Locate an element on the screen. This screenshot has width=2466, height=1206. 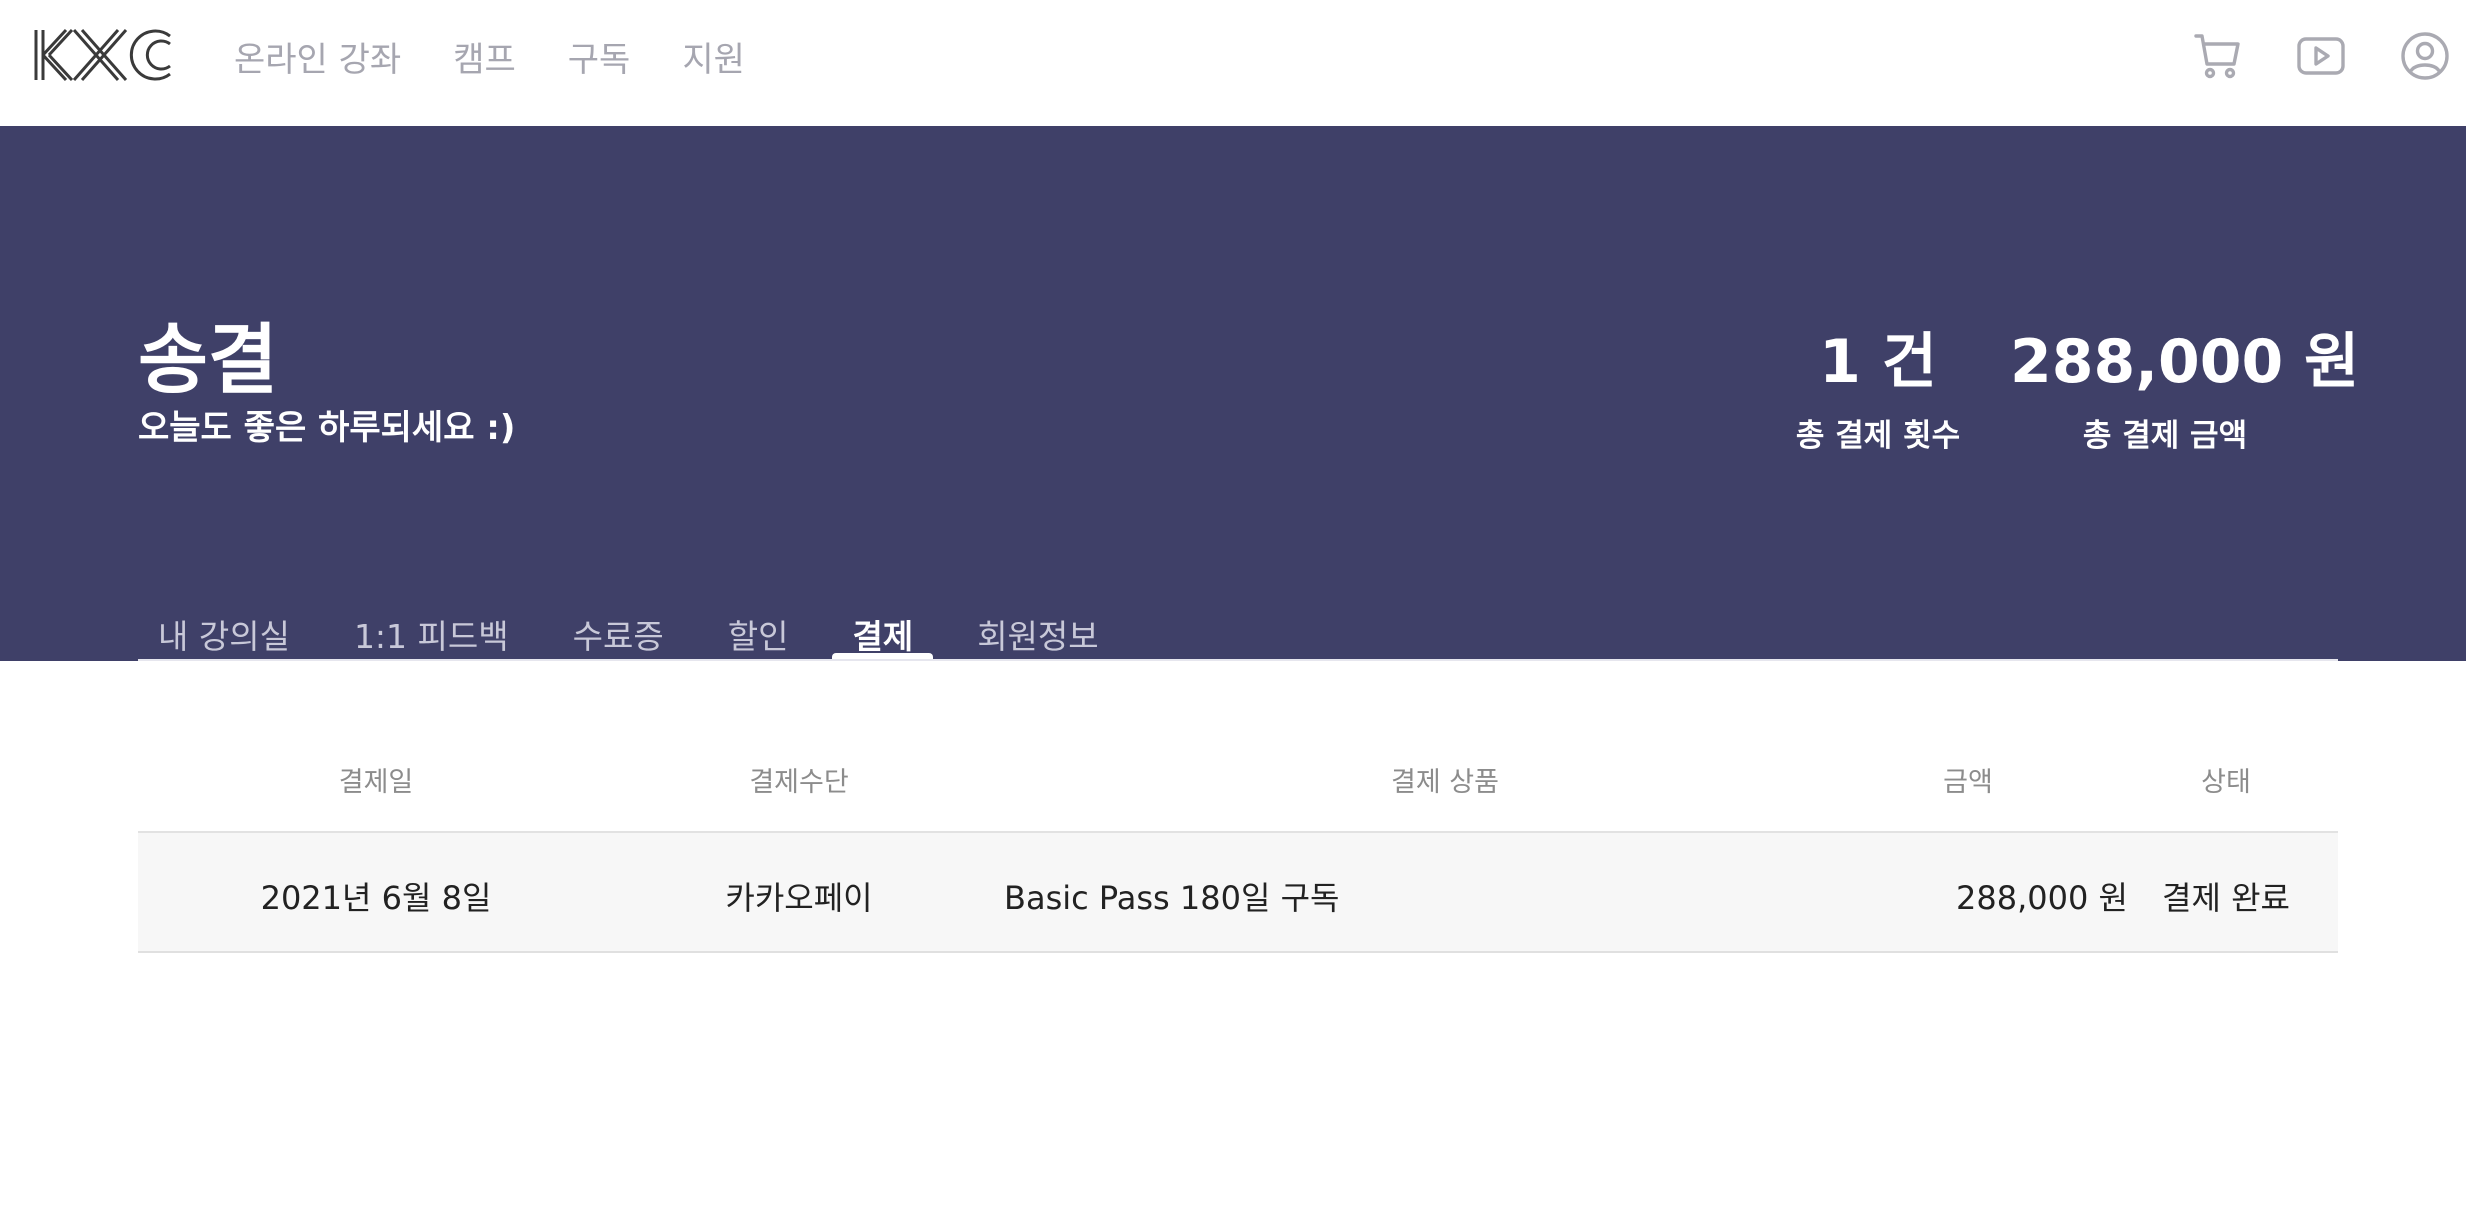
tabs-divider is located at coordinates (1238, 660).